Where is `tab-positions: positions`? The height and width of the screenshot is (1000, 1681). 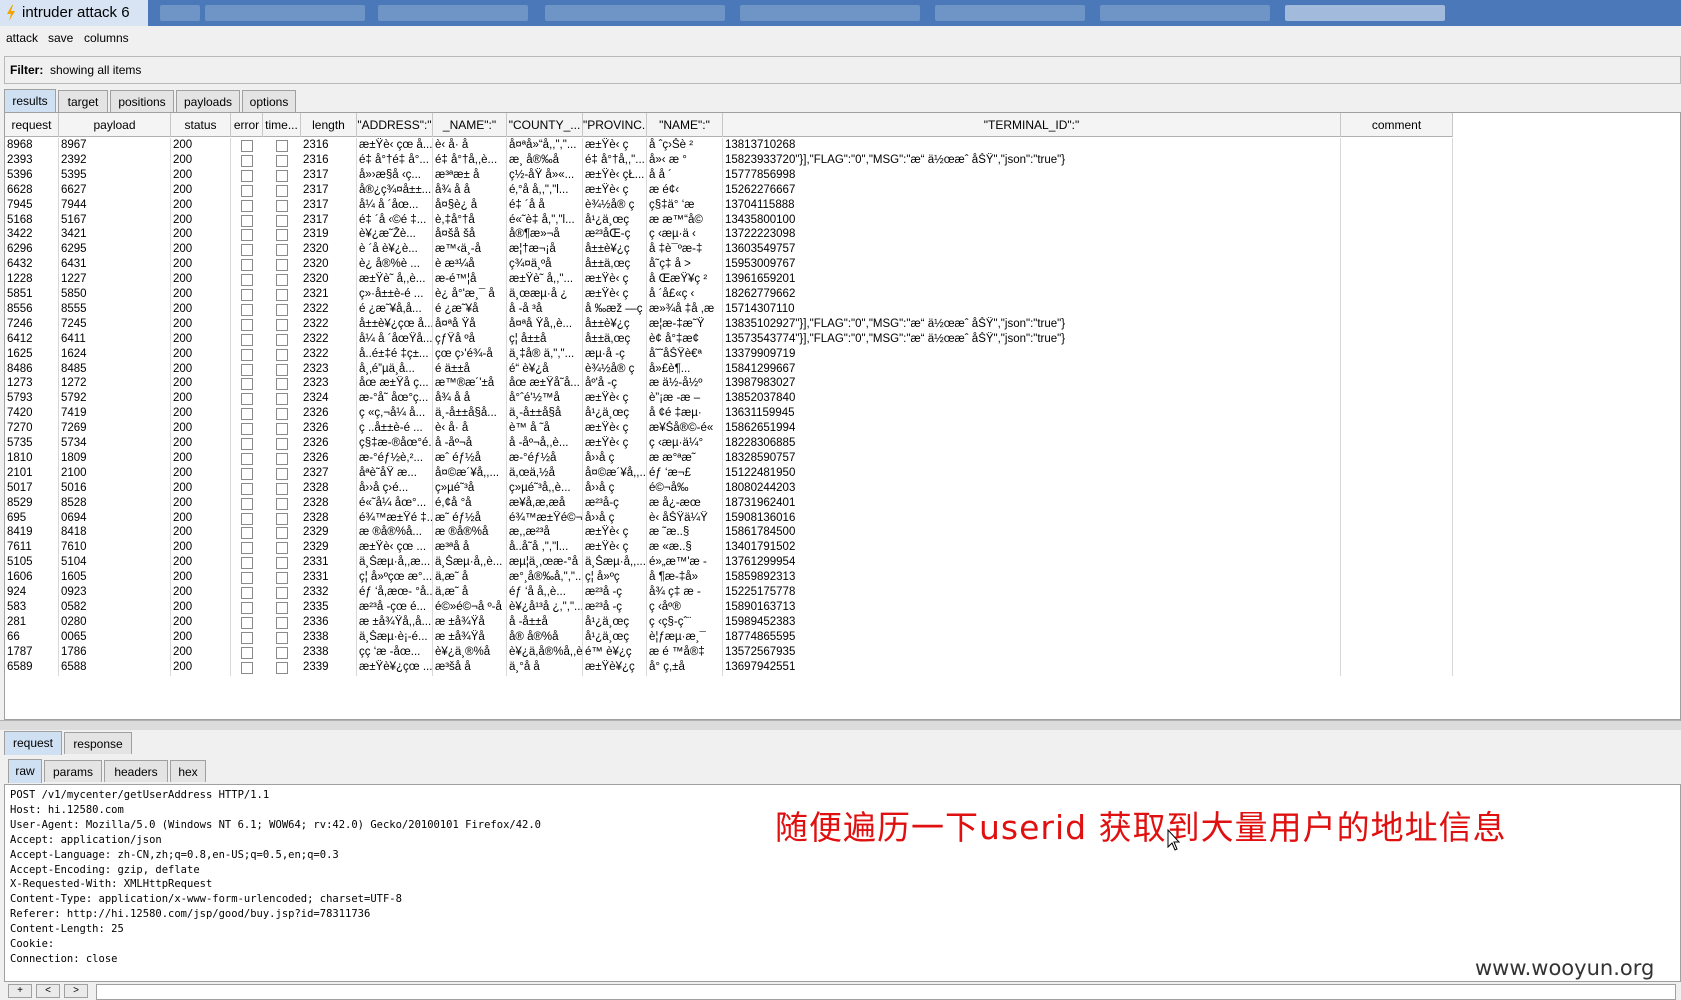
tab-positions: positions is located at coordinates (142, 101).